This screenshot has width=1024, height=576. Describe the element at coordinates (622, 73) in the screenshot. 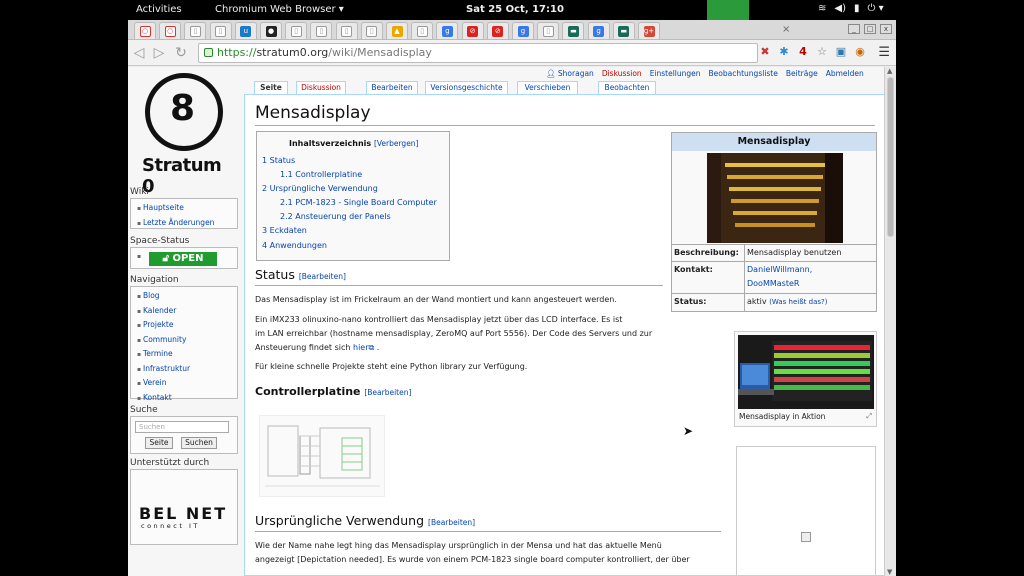

I see `user-talk-link: Diskussion` at that location.